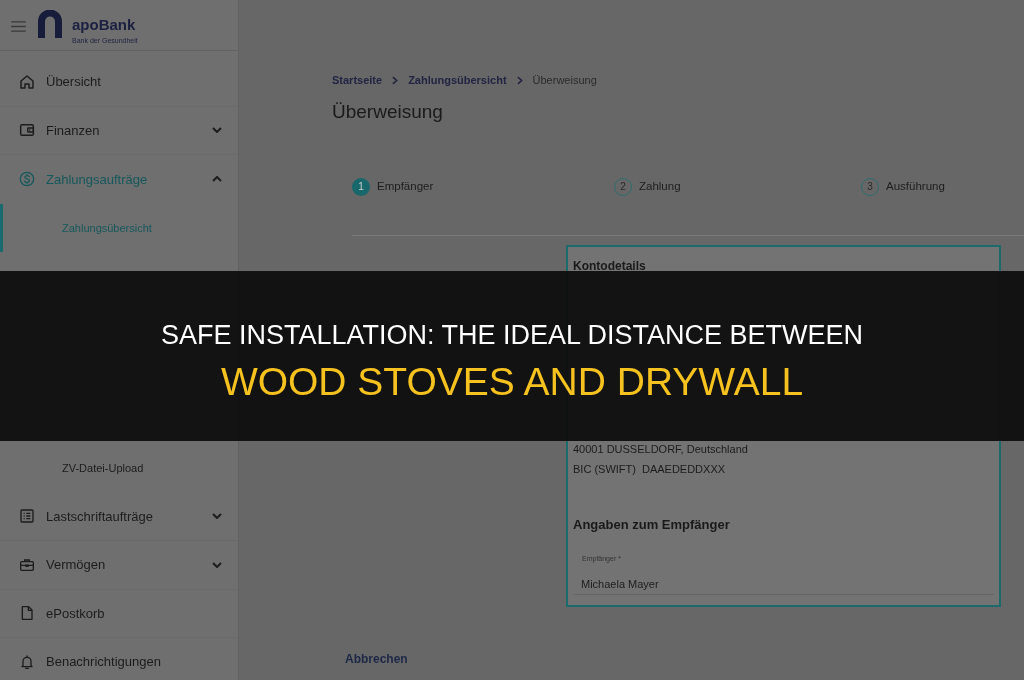 The width and height of the screenshot is (1024, 680). What do you see at coordinates (27, 661) in the screenshot?
I see `bell-icon` at bounding box center [27, 661].